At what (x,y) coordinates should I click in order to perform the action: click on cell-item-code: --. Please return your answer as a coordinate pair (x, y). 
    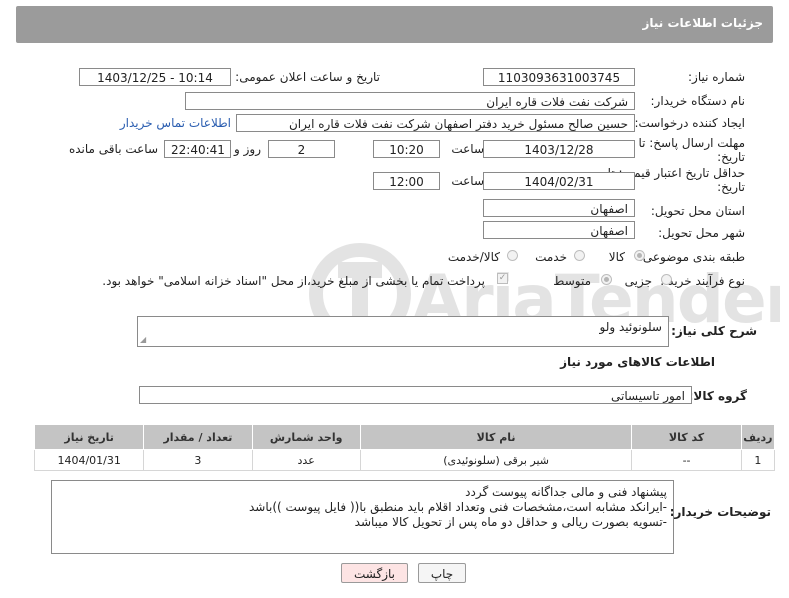
    Looking at the image, I should click on (686, 460).